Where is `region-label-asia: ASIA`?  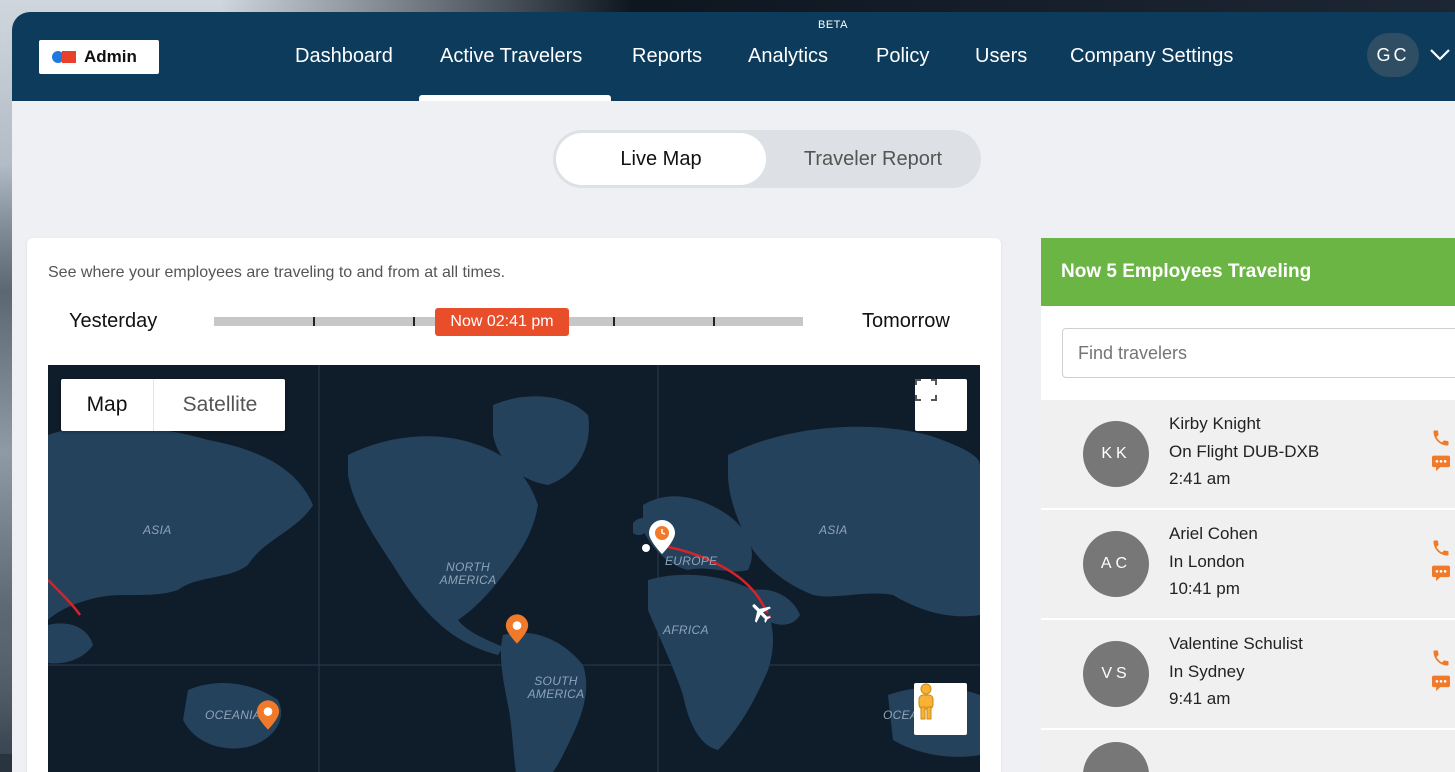 region-label-asia: ASIA is located at coordinates (157, 530).